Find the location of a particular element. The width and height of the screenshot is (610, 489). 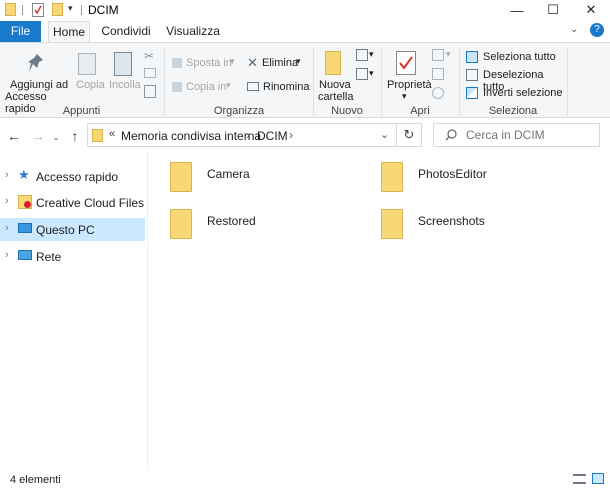

copy-icon is located at coordinates (87, 64).